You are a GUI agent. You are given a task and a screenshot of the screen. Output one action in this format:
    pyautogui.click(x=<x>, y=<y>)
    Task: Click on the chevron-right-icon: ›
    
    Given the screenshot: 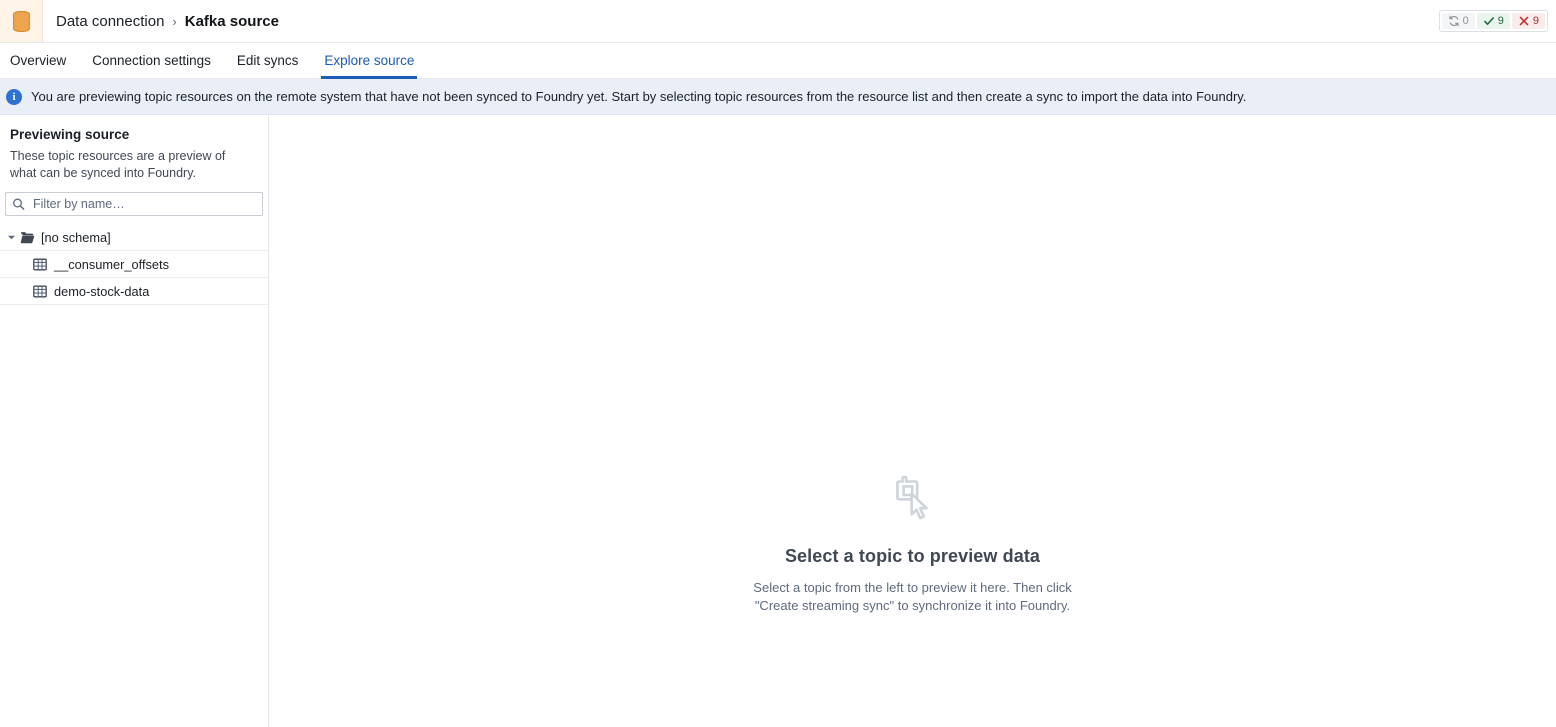 What is the action you would take?
    pyautogui.click(x=174, y=21)
    